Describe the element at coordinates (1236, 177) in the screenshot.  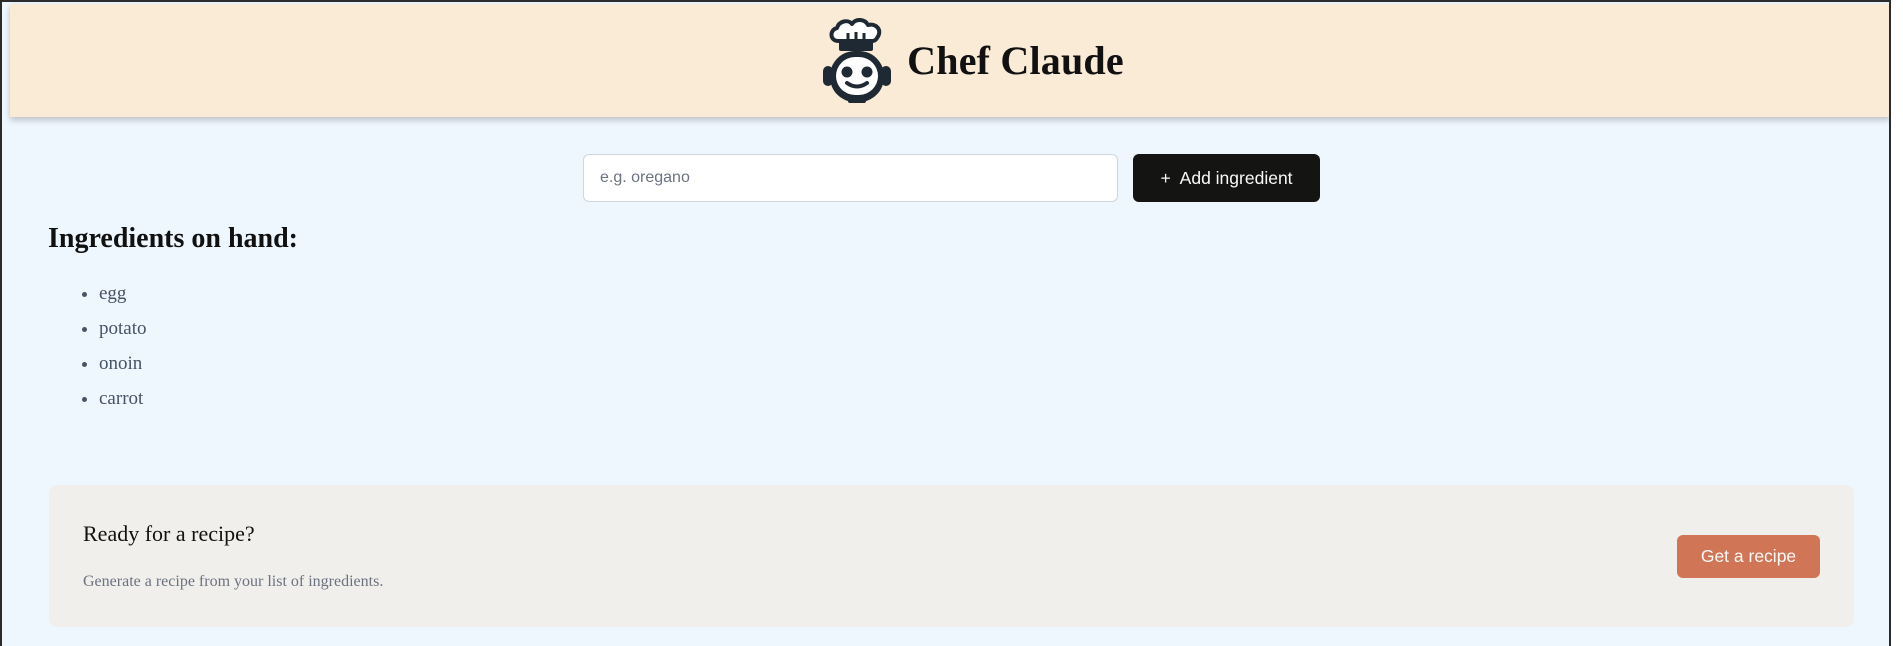
I see `add-ingredient-label: Add ingredient` at that location.